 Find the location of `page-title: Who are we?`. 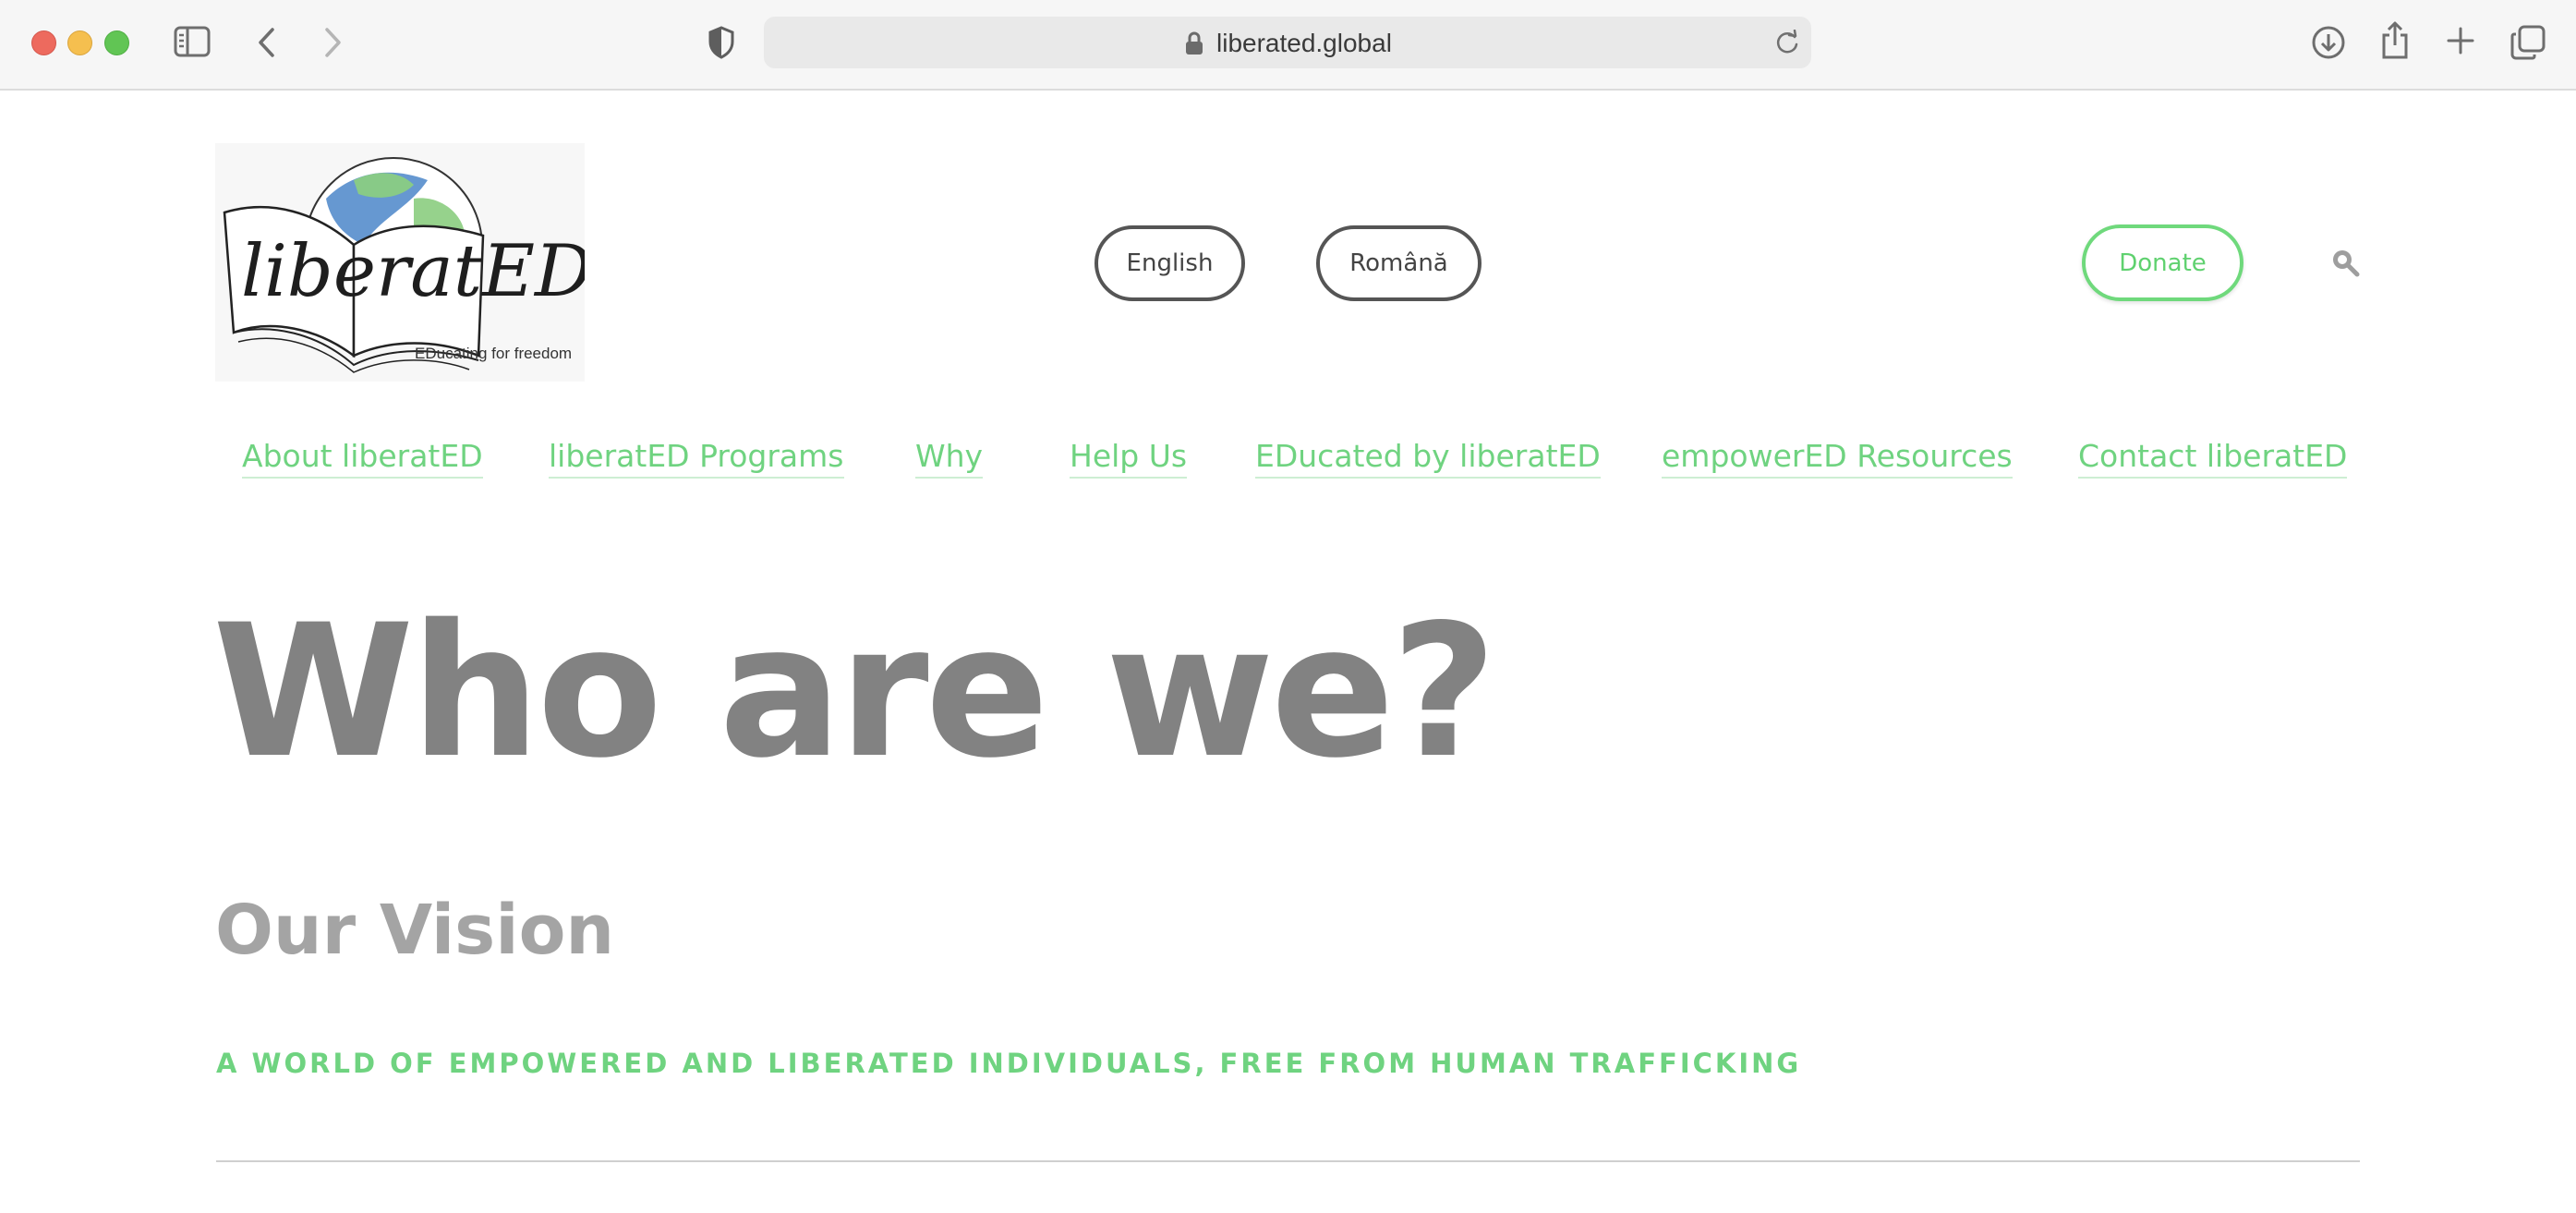

page-title: Who are we? is located at coordinates (854, 691).